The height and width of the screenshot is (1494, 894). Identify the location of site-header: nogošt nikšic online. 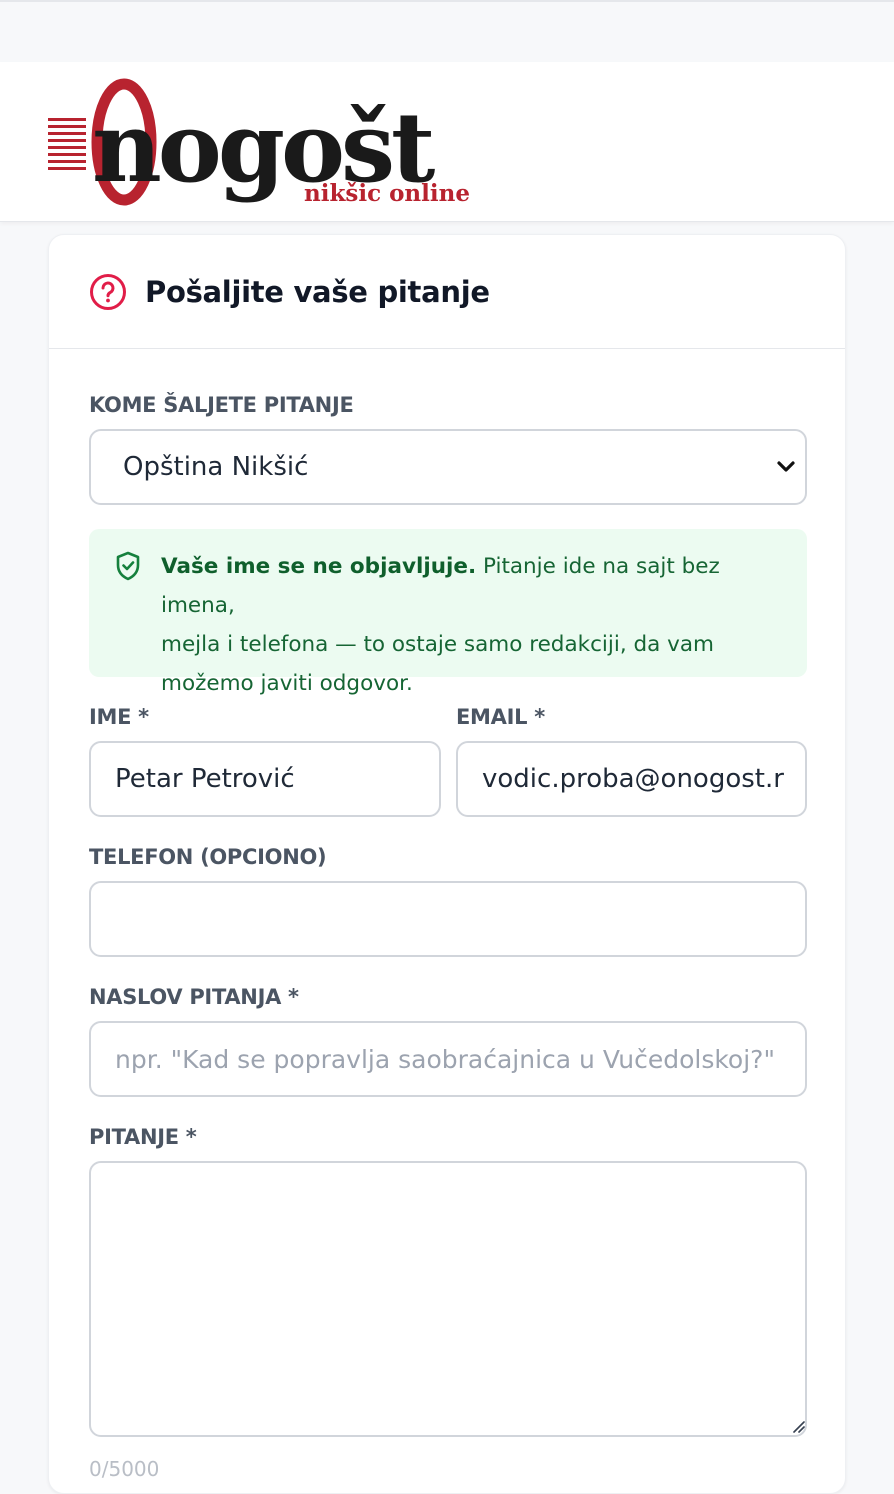
(447, 142).